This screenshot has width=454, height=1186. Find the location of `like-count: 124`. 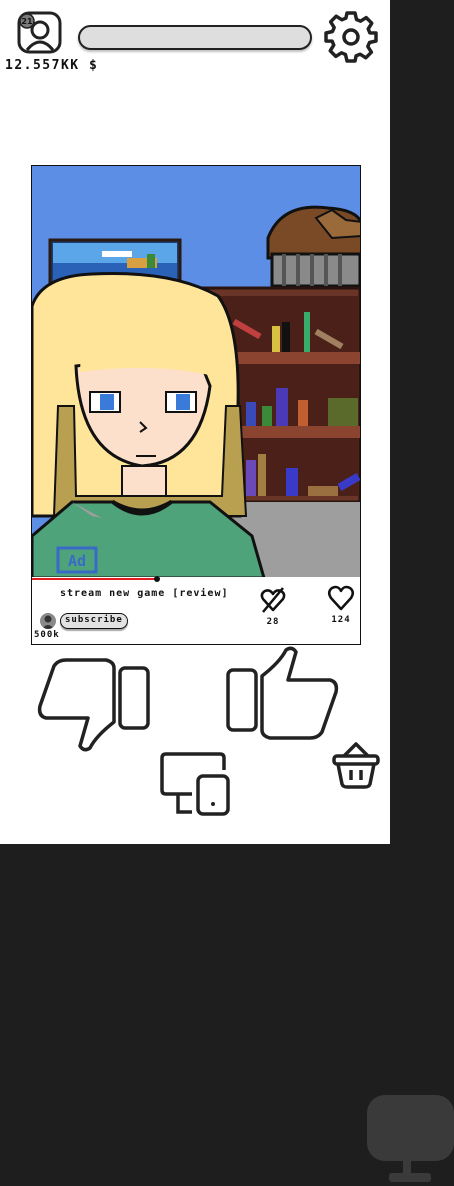

like-count: 124 is located at coordinates (341, 620).